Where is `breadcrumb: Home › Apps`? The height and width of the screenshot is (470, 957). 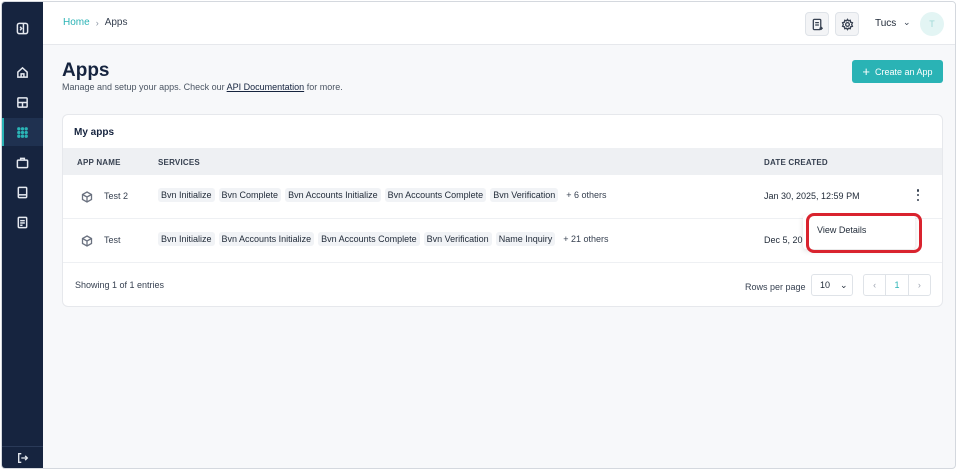 breadcrumb: Home › Apps is located at coordinates (95, 22).